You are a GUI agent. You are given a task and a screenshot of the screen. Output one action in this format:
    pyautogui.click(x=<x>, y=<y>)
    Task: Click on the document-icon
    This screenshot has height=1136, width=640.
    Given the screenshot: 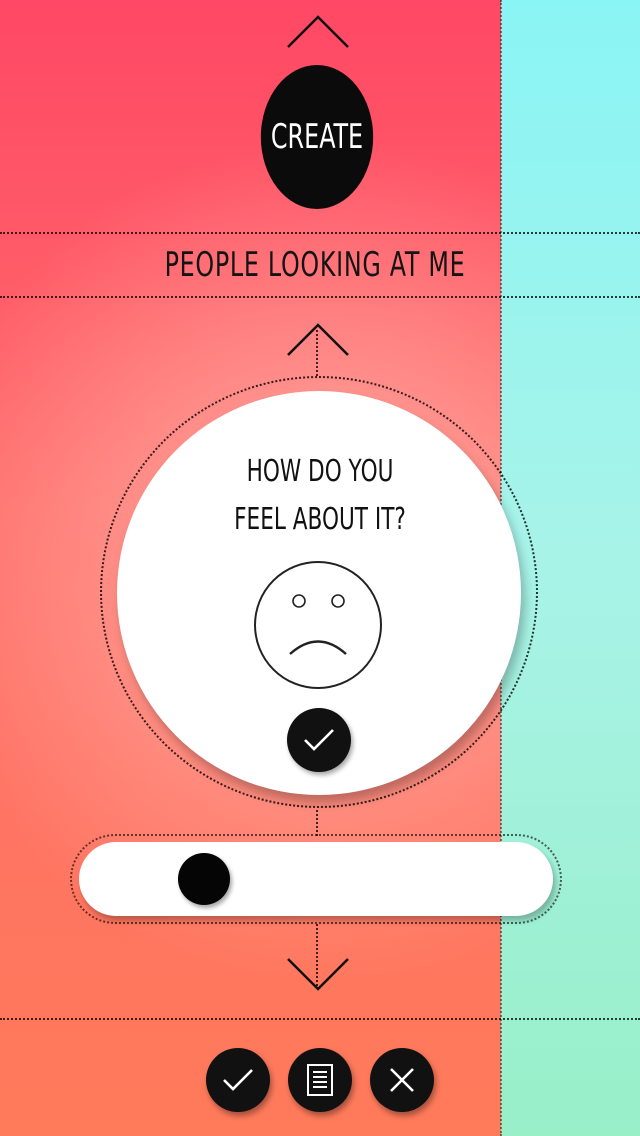 What is the action you would take?
    pyautogui.click(x=320, y=1080)
    